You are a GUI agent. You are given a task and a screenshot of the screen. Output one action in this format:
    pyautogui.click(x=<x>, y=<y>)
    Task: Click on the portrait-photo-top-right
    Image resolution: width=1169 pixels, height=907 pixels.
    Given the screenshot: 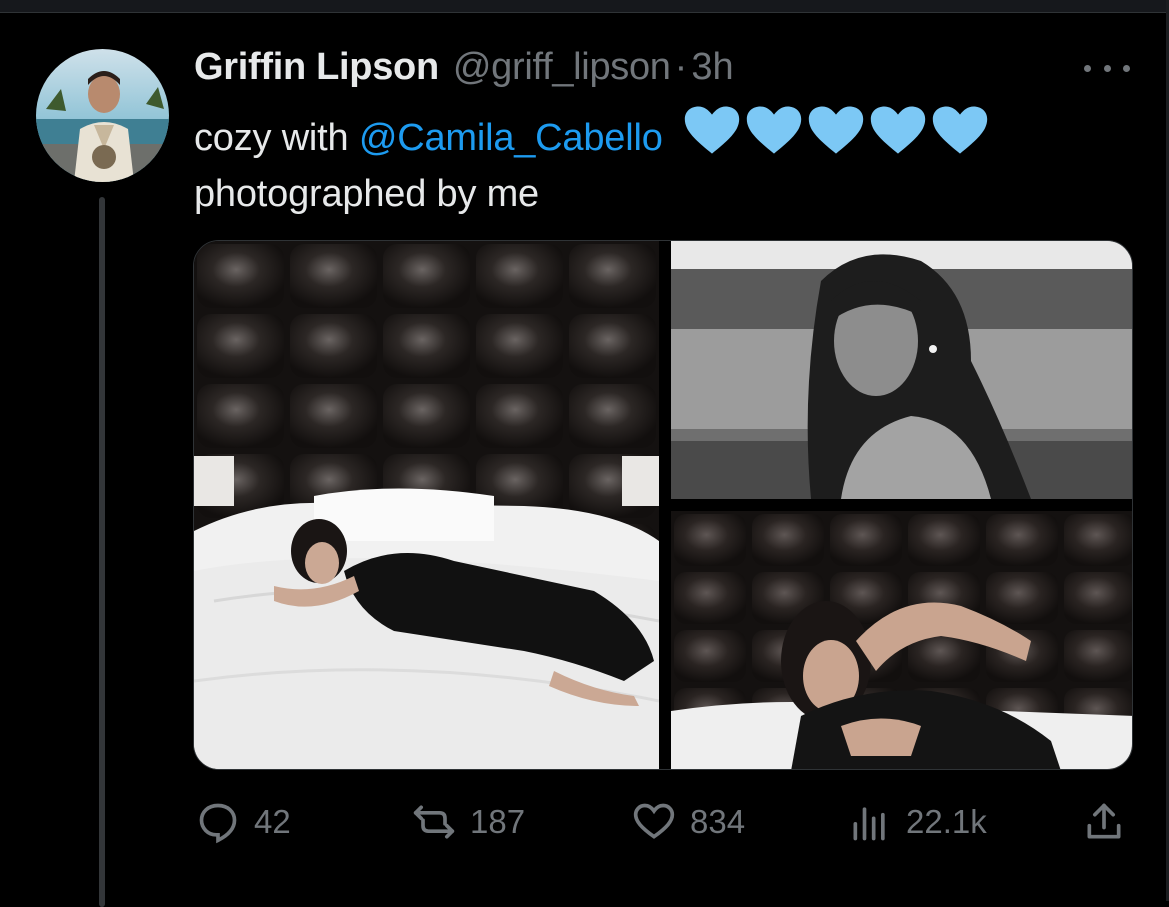 What is the action you would take?
    pyautogui.click(x=901, y=370)
    